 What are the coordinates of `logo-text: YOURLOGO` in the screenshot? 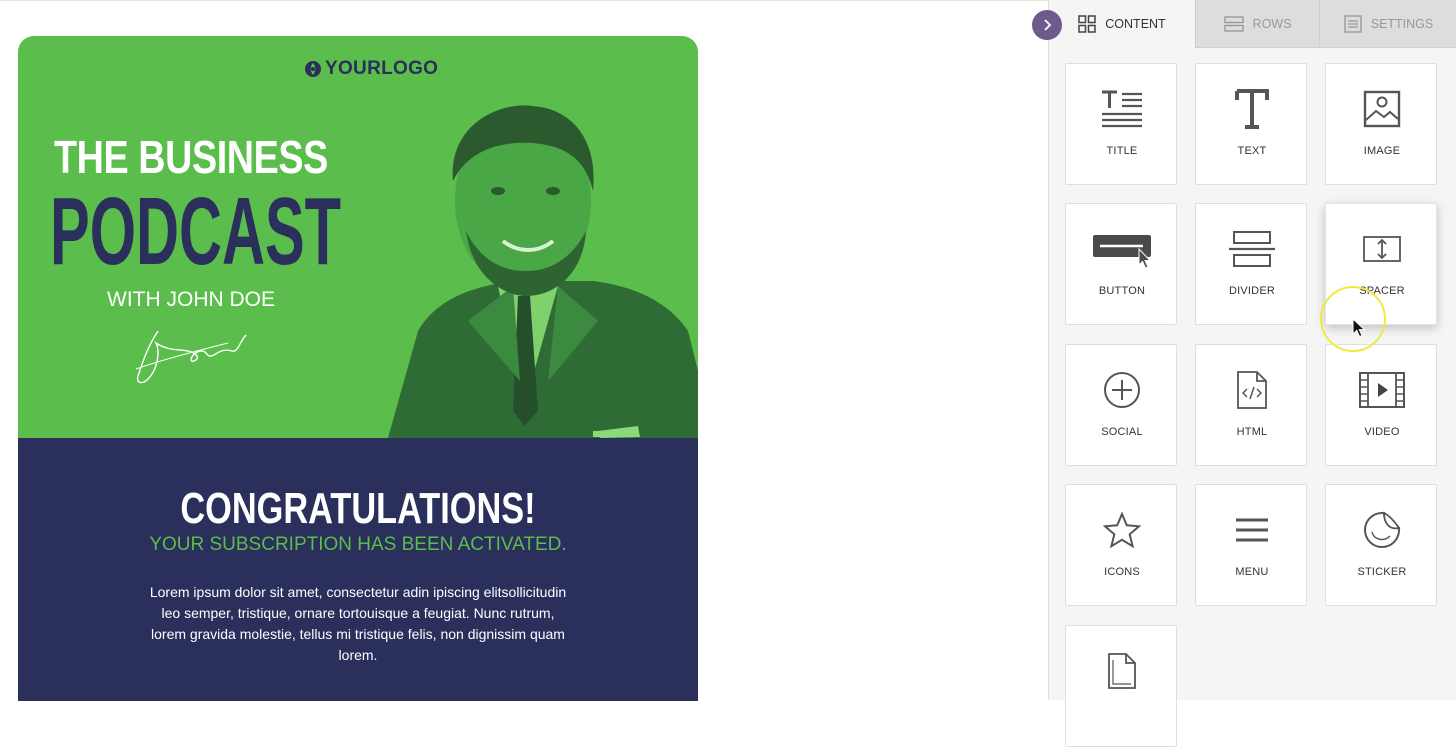 It's located at (382, 68).